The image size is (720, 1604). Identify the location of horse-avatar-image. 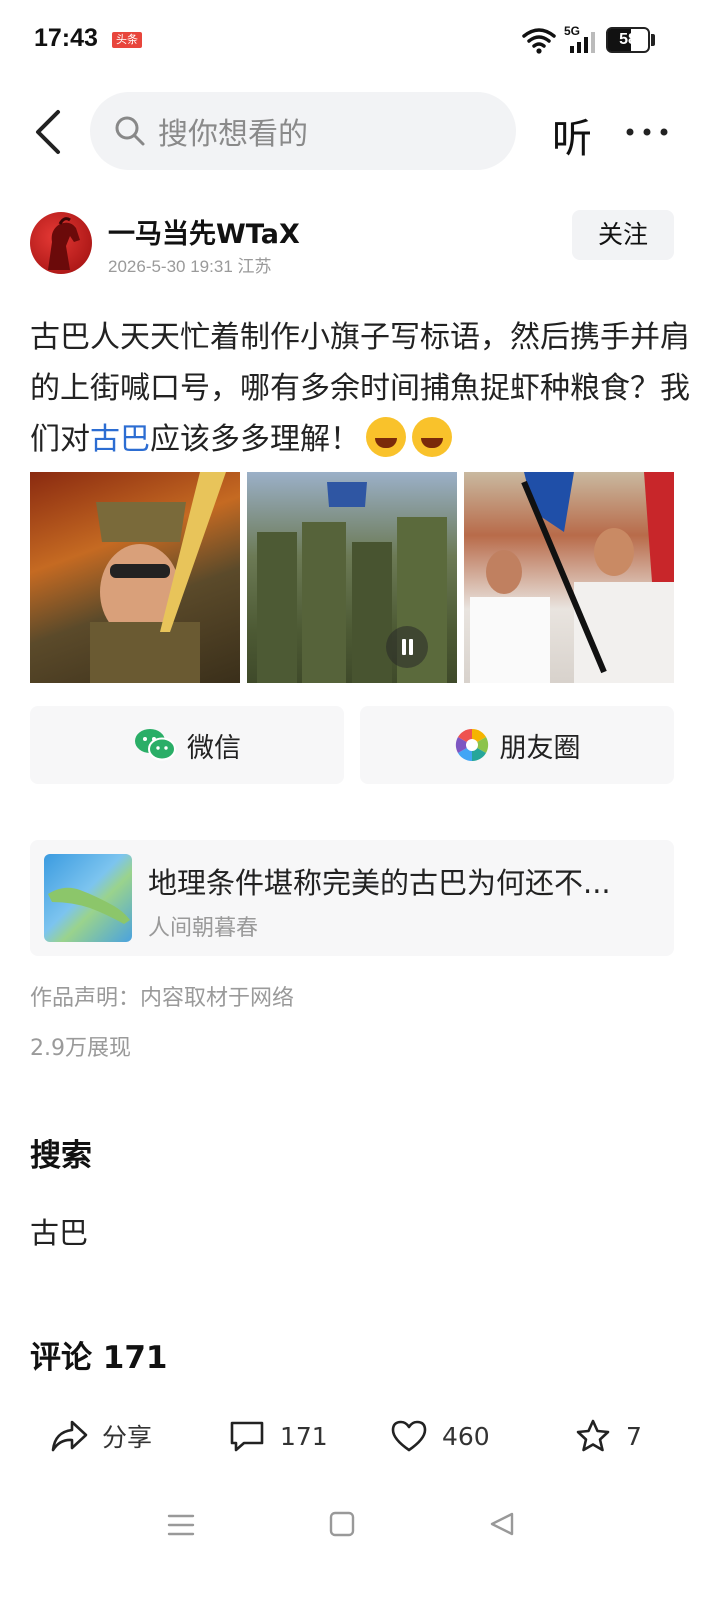
(64, 243).